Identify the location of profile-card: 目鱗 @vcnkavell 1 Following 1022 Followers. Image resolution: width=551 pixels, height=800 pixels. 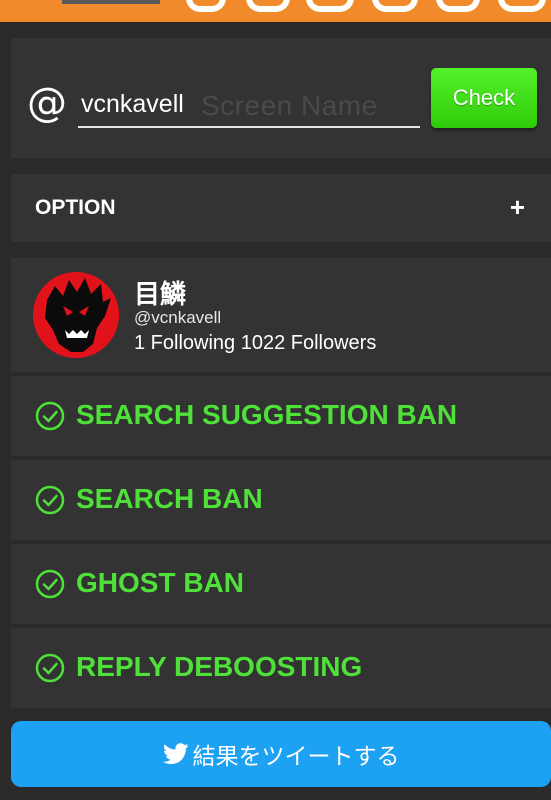
(281, 315).